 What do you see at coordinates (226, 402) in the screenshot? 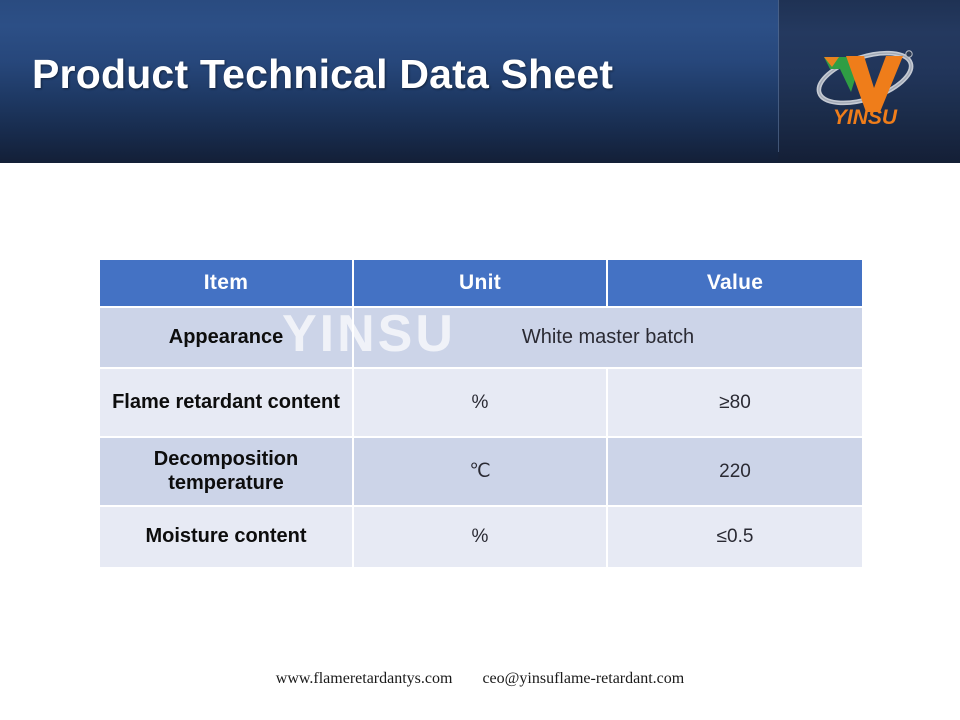
I see `cell-item-flame-retardant-content: Flame retardant content` at bounding box center [226, 402].